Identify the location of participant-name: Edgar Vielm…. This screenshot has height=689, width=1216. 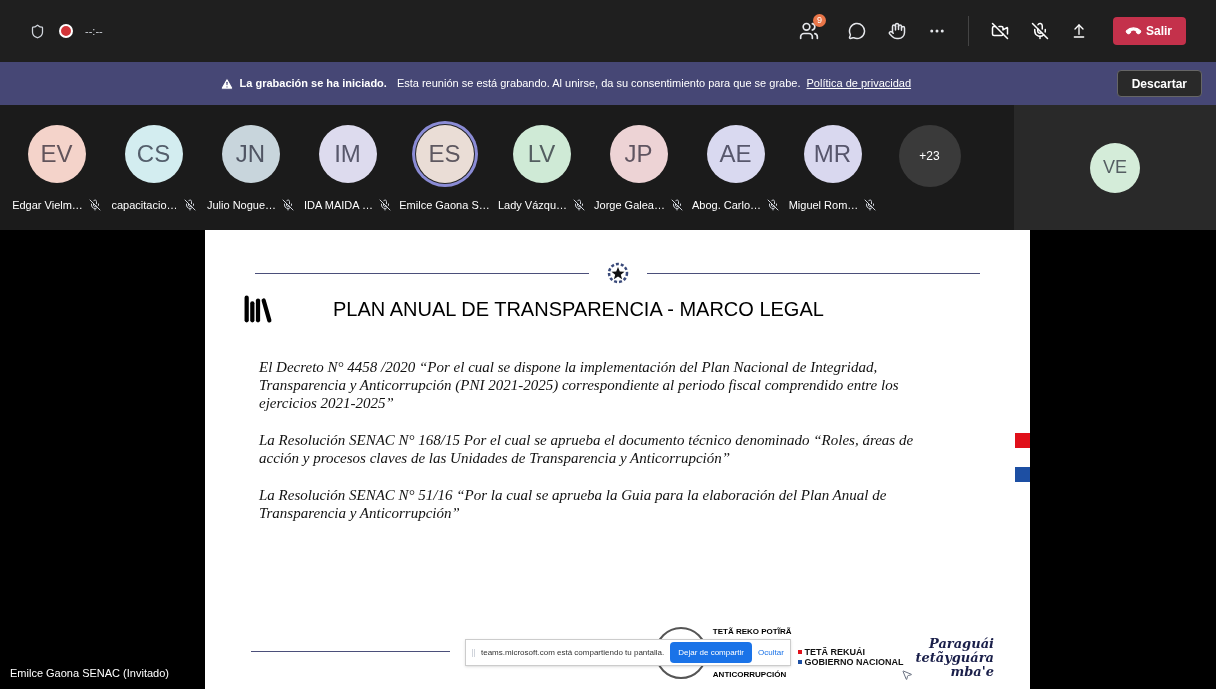
(47, 205).